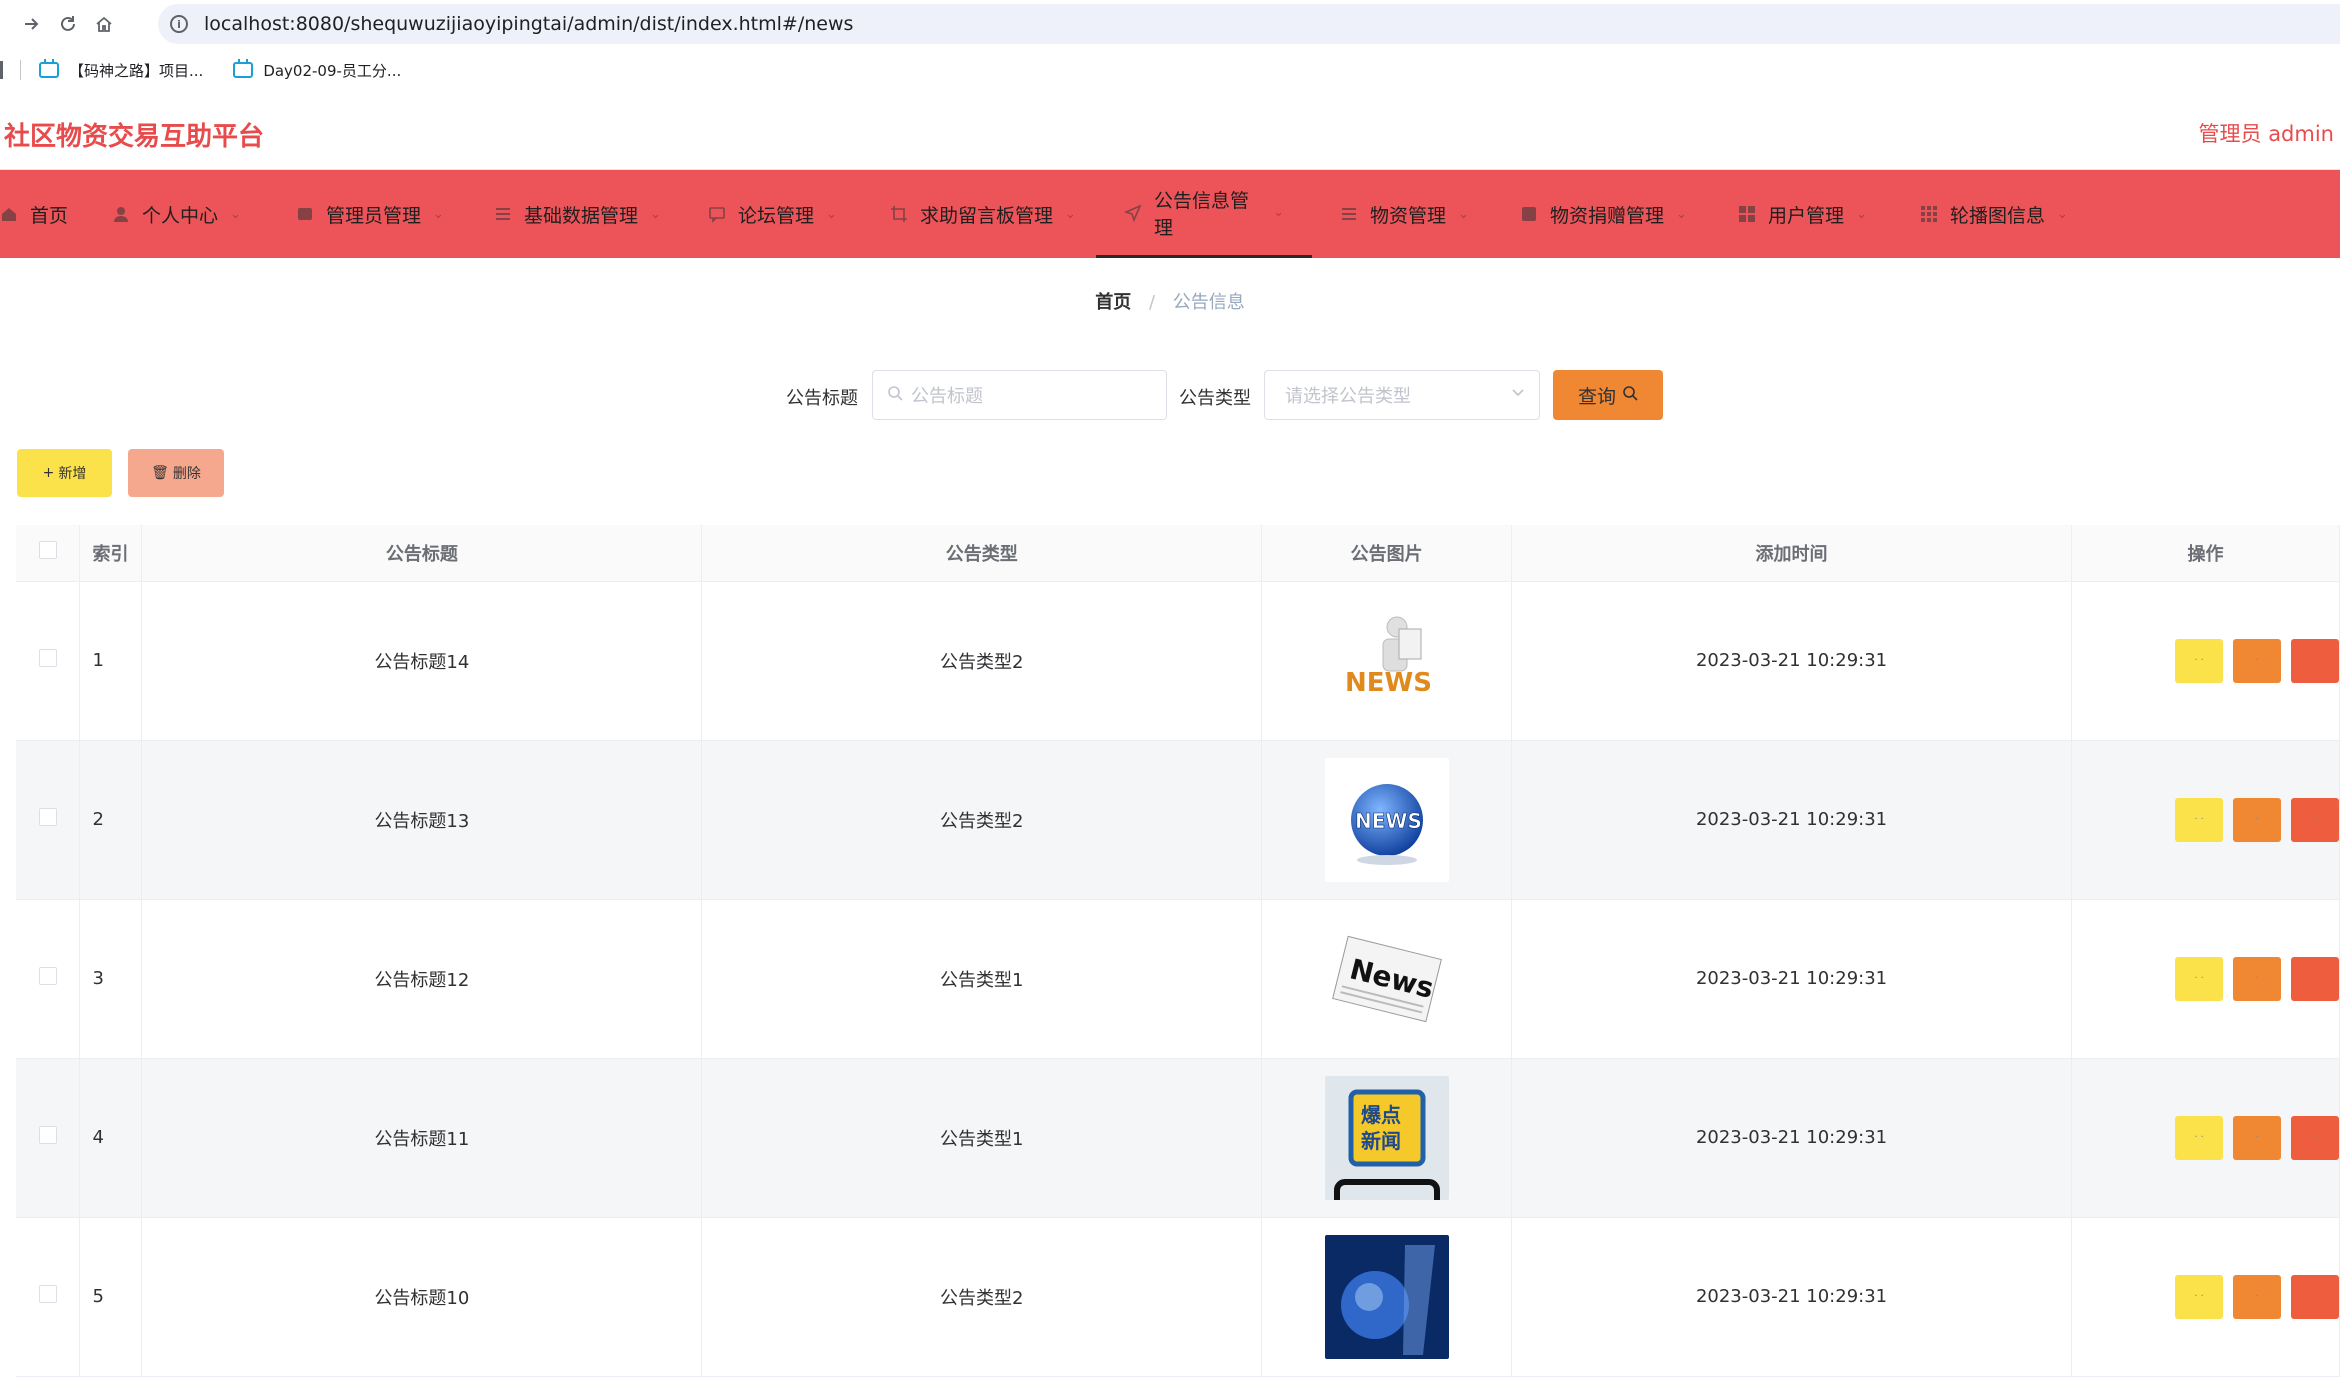  Describe the element at coordinates (577, 214) in the screenshot. I see `nav-item-basedata: 基础数据管理 ⌄` at that location.